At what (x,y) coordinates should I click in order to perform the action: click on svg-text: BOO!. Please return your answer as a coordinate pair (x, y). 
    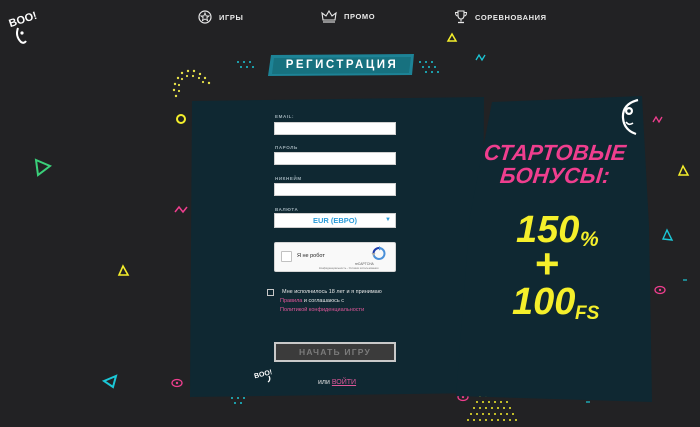
    Looking at the image, I should click on (263, 374).